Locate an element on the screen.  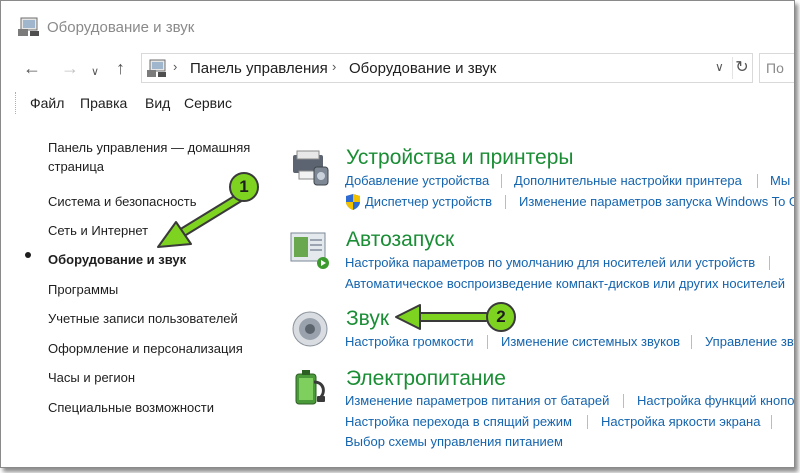
menu-edit: Правка is located at coordinates (103, 103).